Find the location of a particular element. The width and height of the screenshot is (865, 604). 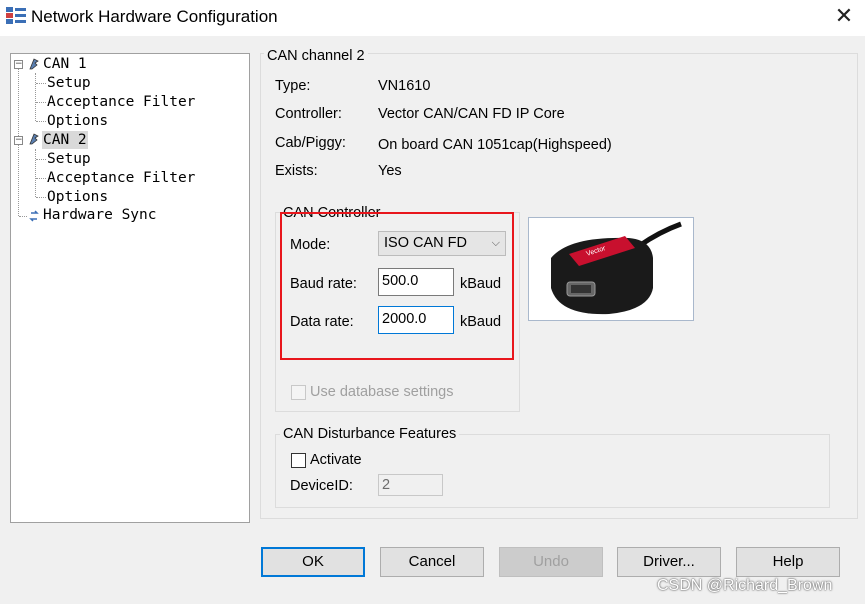

tree-item-can1-options: Options is located at coordinates (77, 121).